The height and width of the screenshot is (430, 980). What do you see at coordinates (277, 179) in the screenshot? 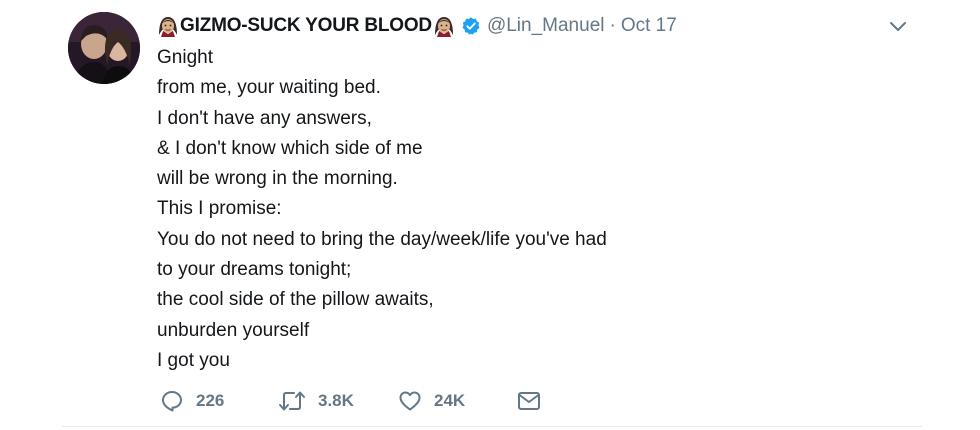
I see `tweet-line: will be wrong in the morning.` at bounding box center [277, 179].